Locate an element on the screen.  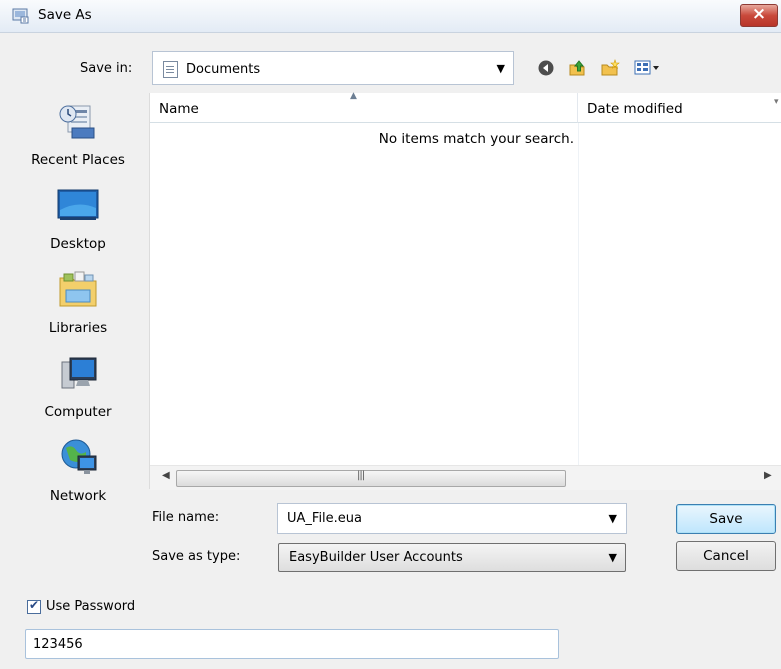
save-button: Save is located at coordinates (726, 519).